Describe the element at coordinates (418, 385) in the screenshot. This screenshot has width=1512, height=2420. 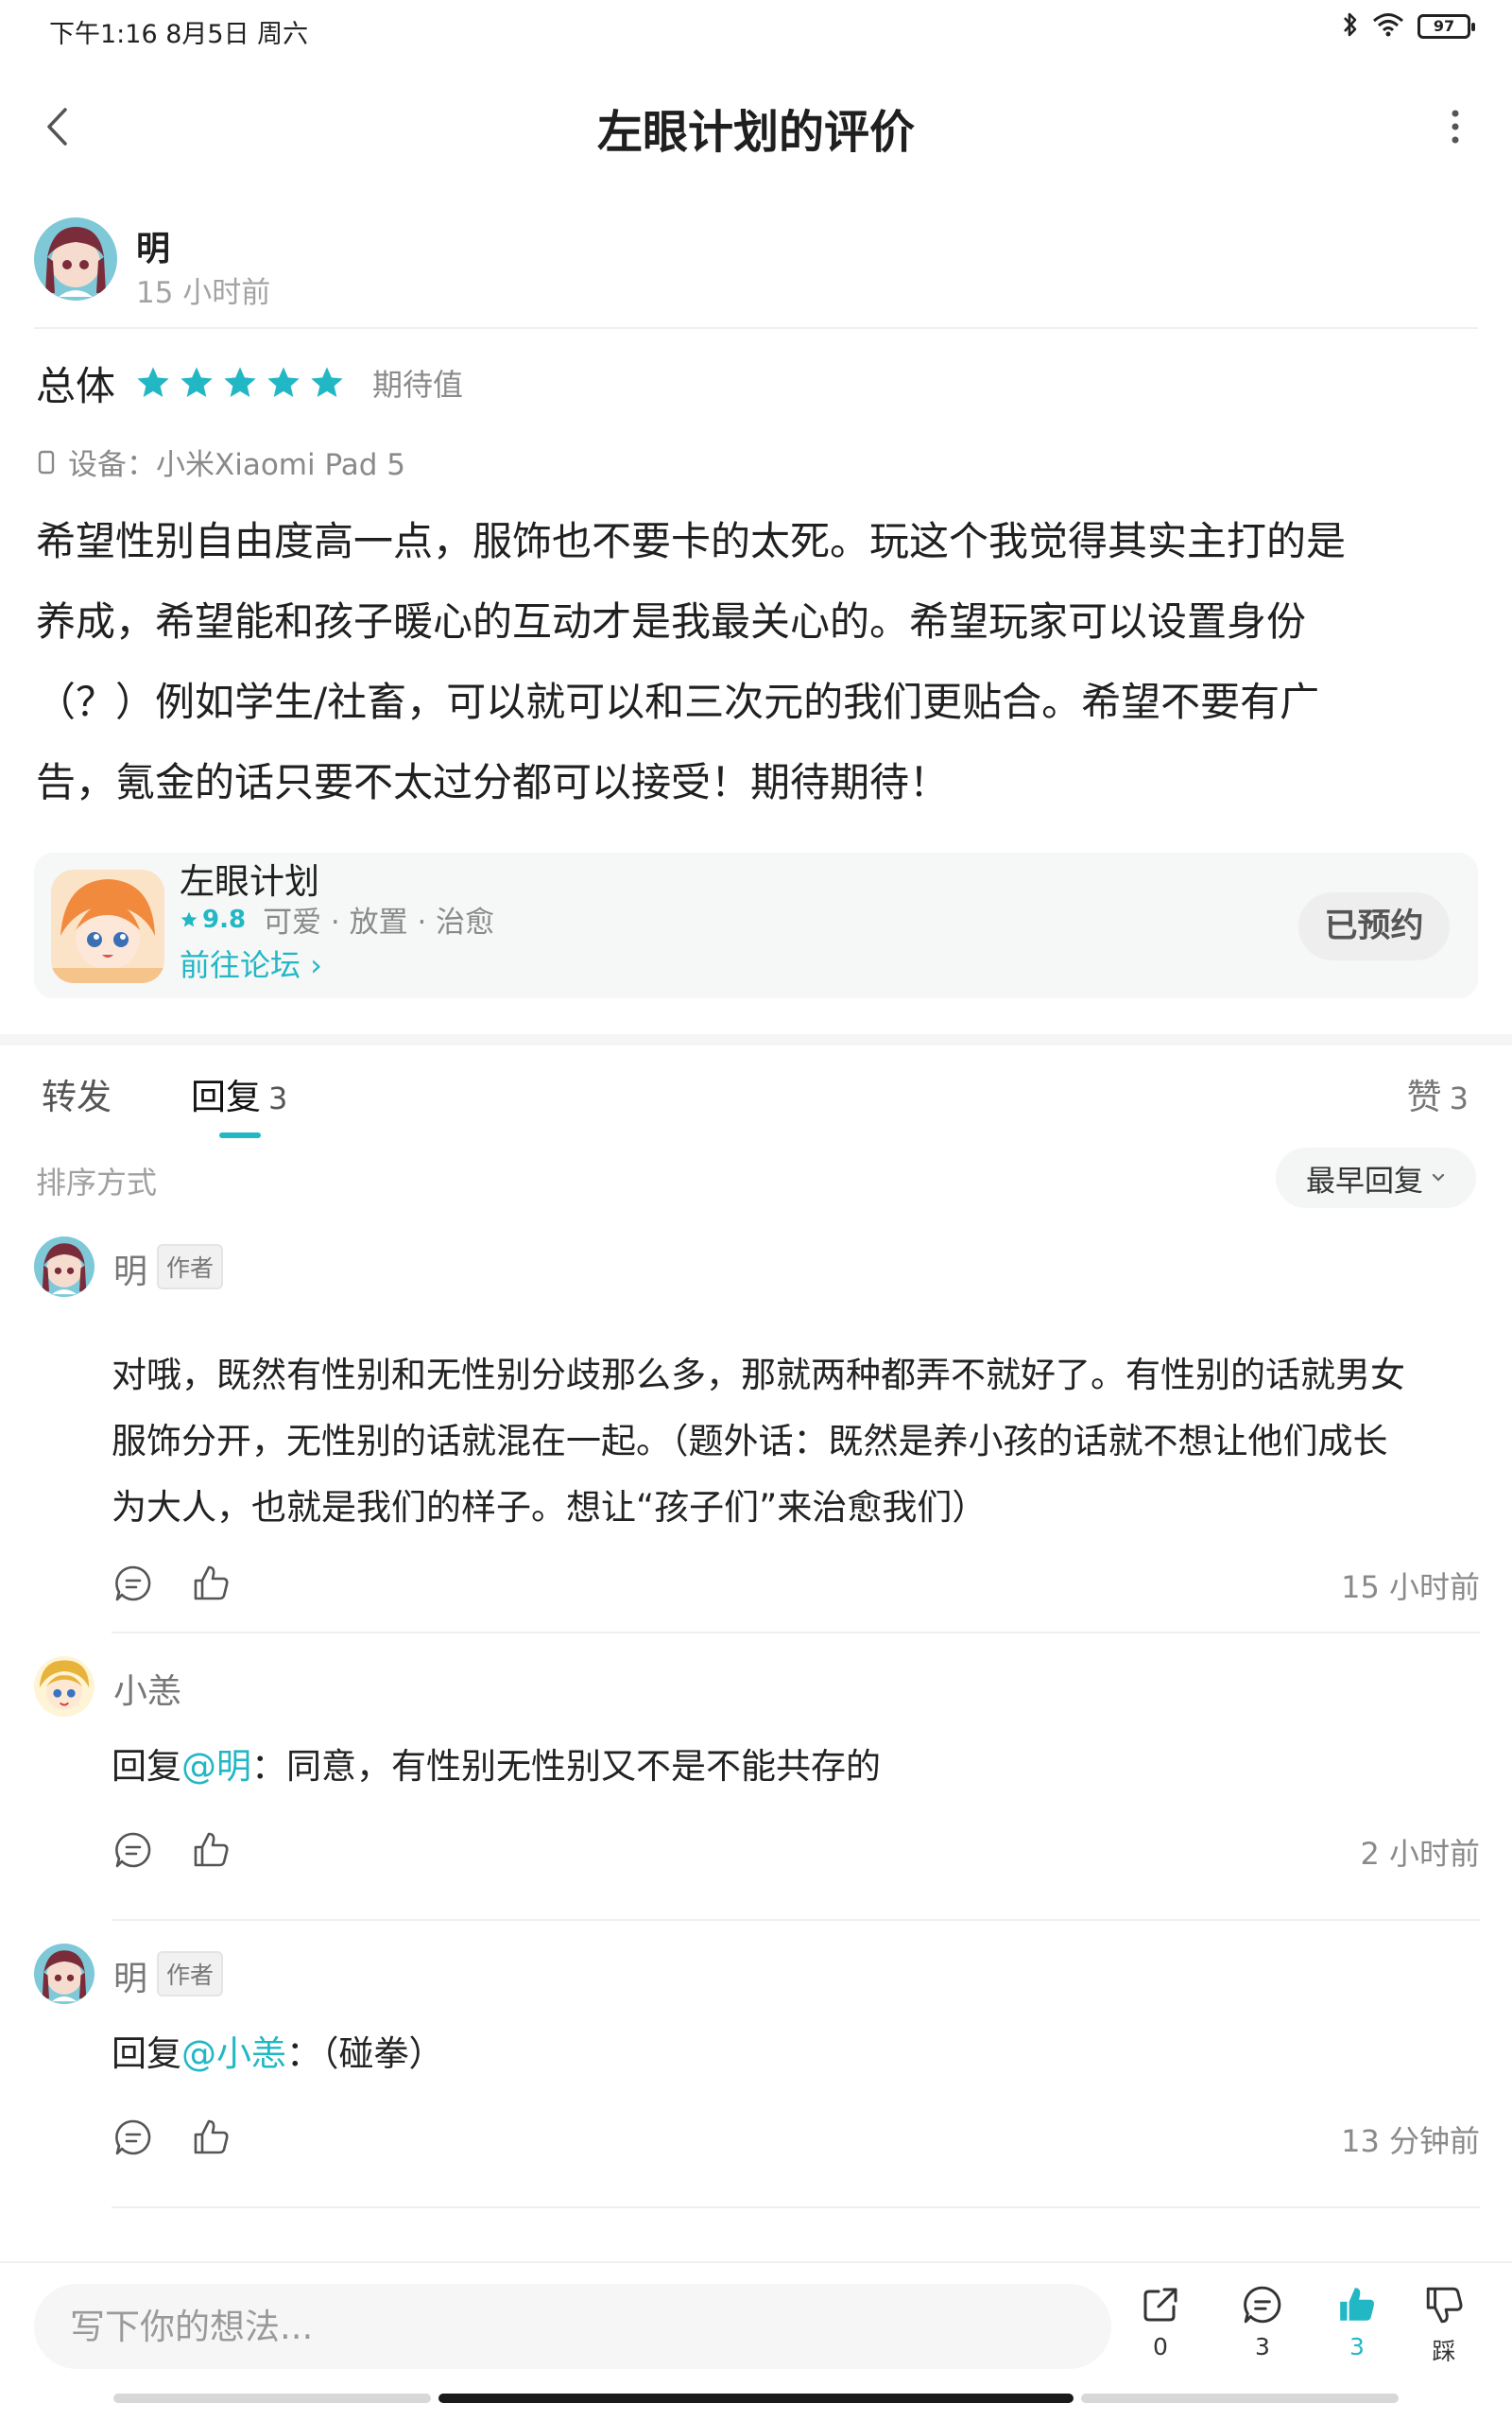
I see `rating-tag: 期待值` at that location.